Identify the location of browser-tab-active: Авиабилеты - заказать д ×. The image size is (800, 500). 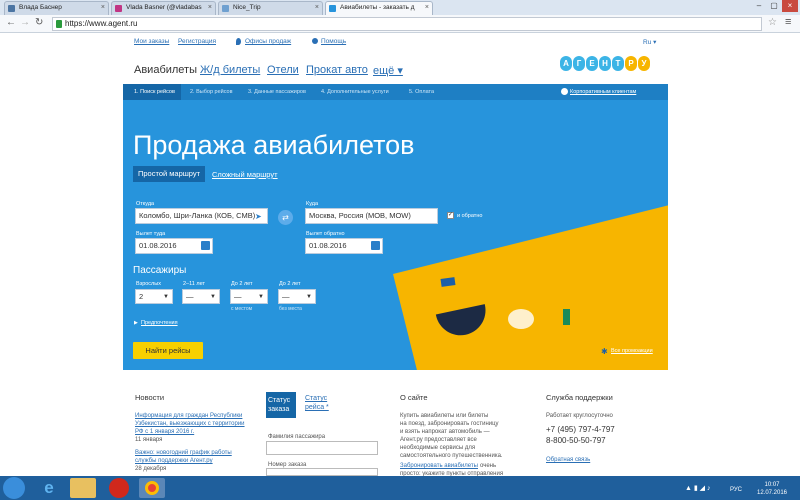
(379, 8).